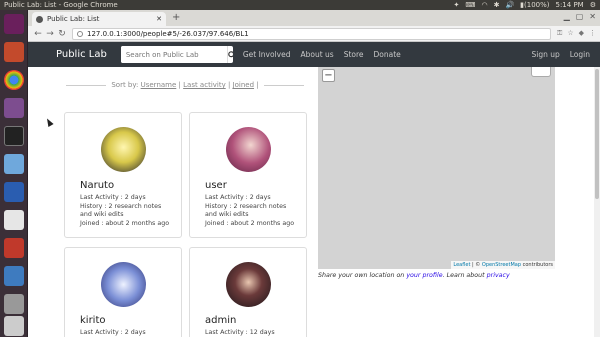 Image resolution: width=600 pixels, height=337 pixels. Describe the element at coordinates (14, 248) in the screenshot. I see `software-center-icon` at that location.